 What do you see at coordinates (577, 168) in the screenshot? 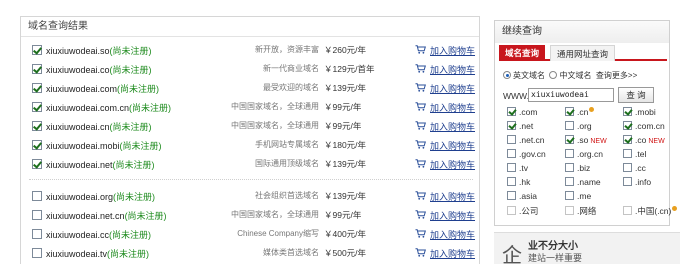
I see `extension-option: .biz` at bounding box center [577, 168].